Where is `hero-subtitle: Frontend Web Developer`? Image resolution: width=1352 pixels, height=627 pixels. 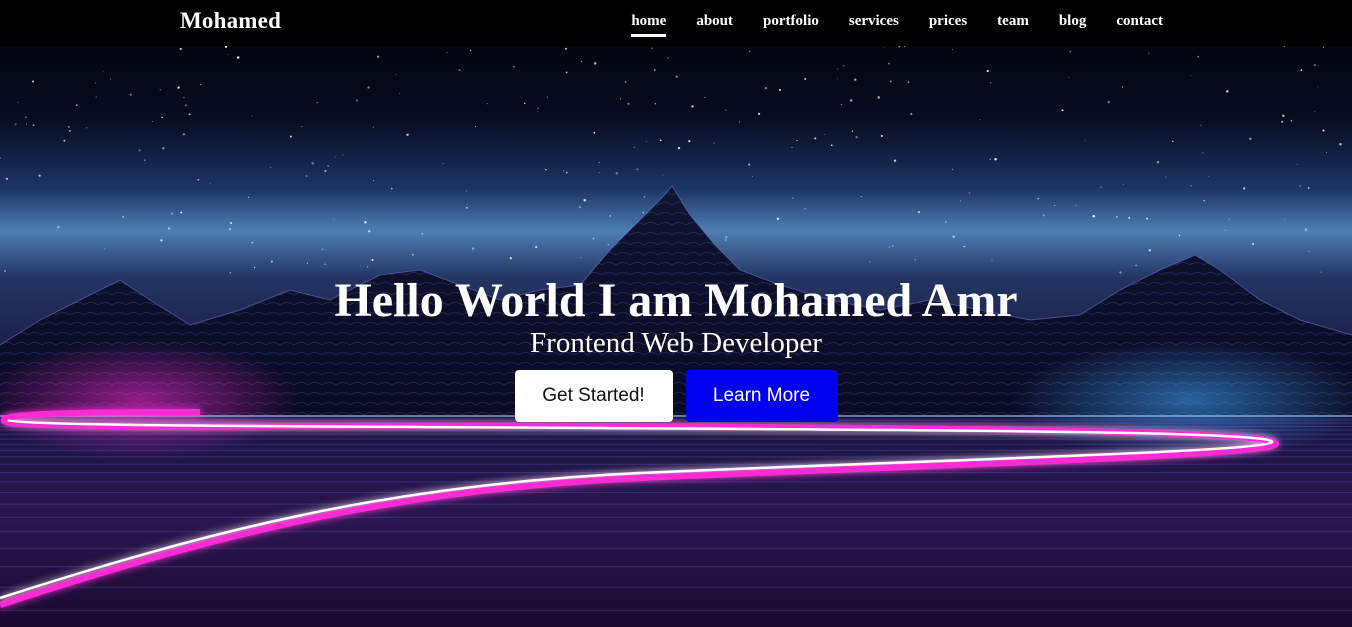
hero-subtitle: Frontend Web Developer is located at coordinates (676, 343).